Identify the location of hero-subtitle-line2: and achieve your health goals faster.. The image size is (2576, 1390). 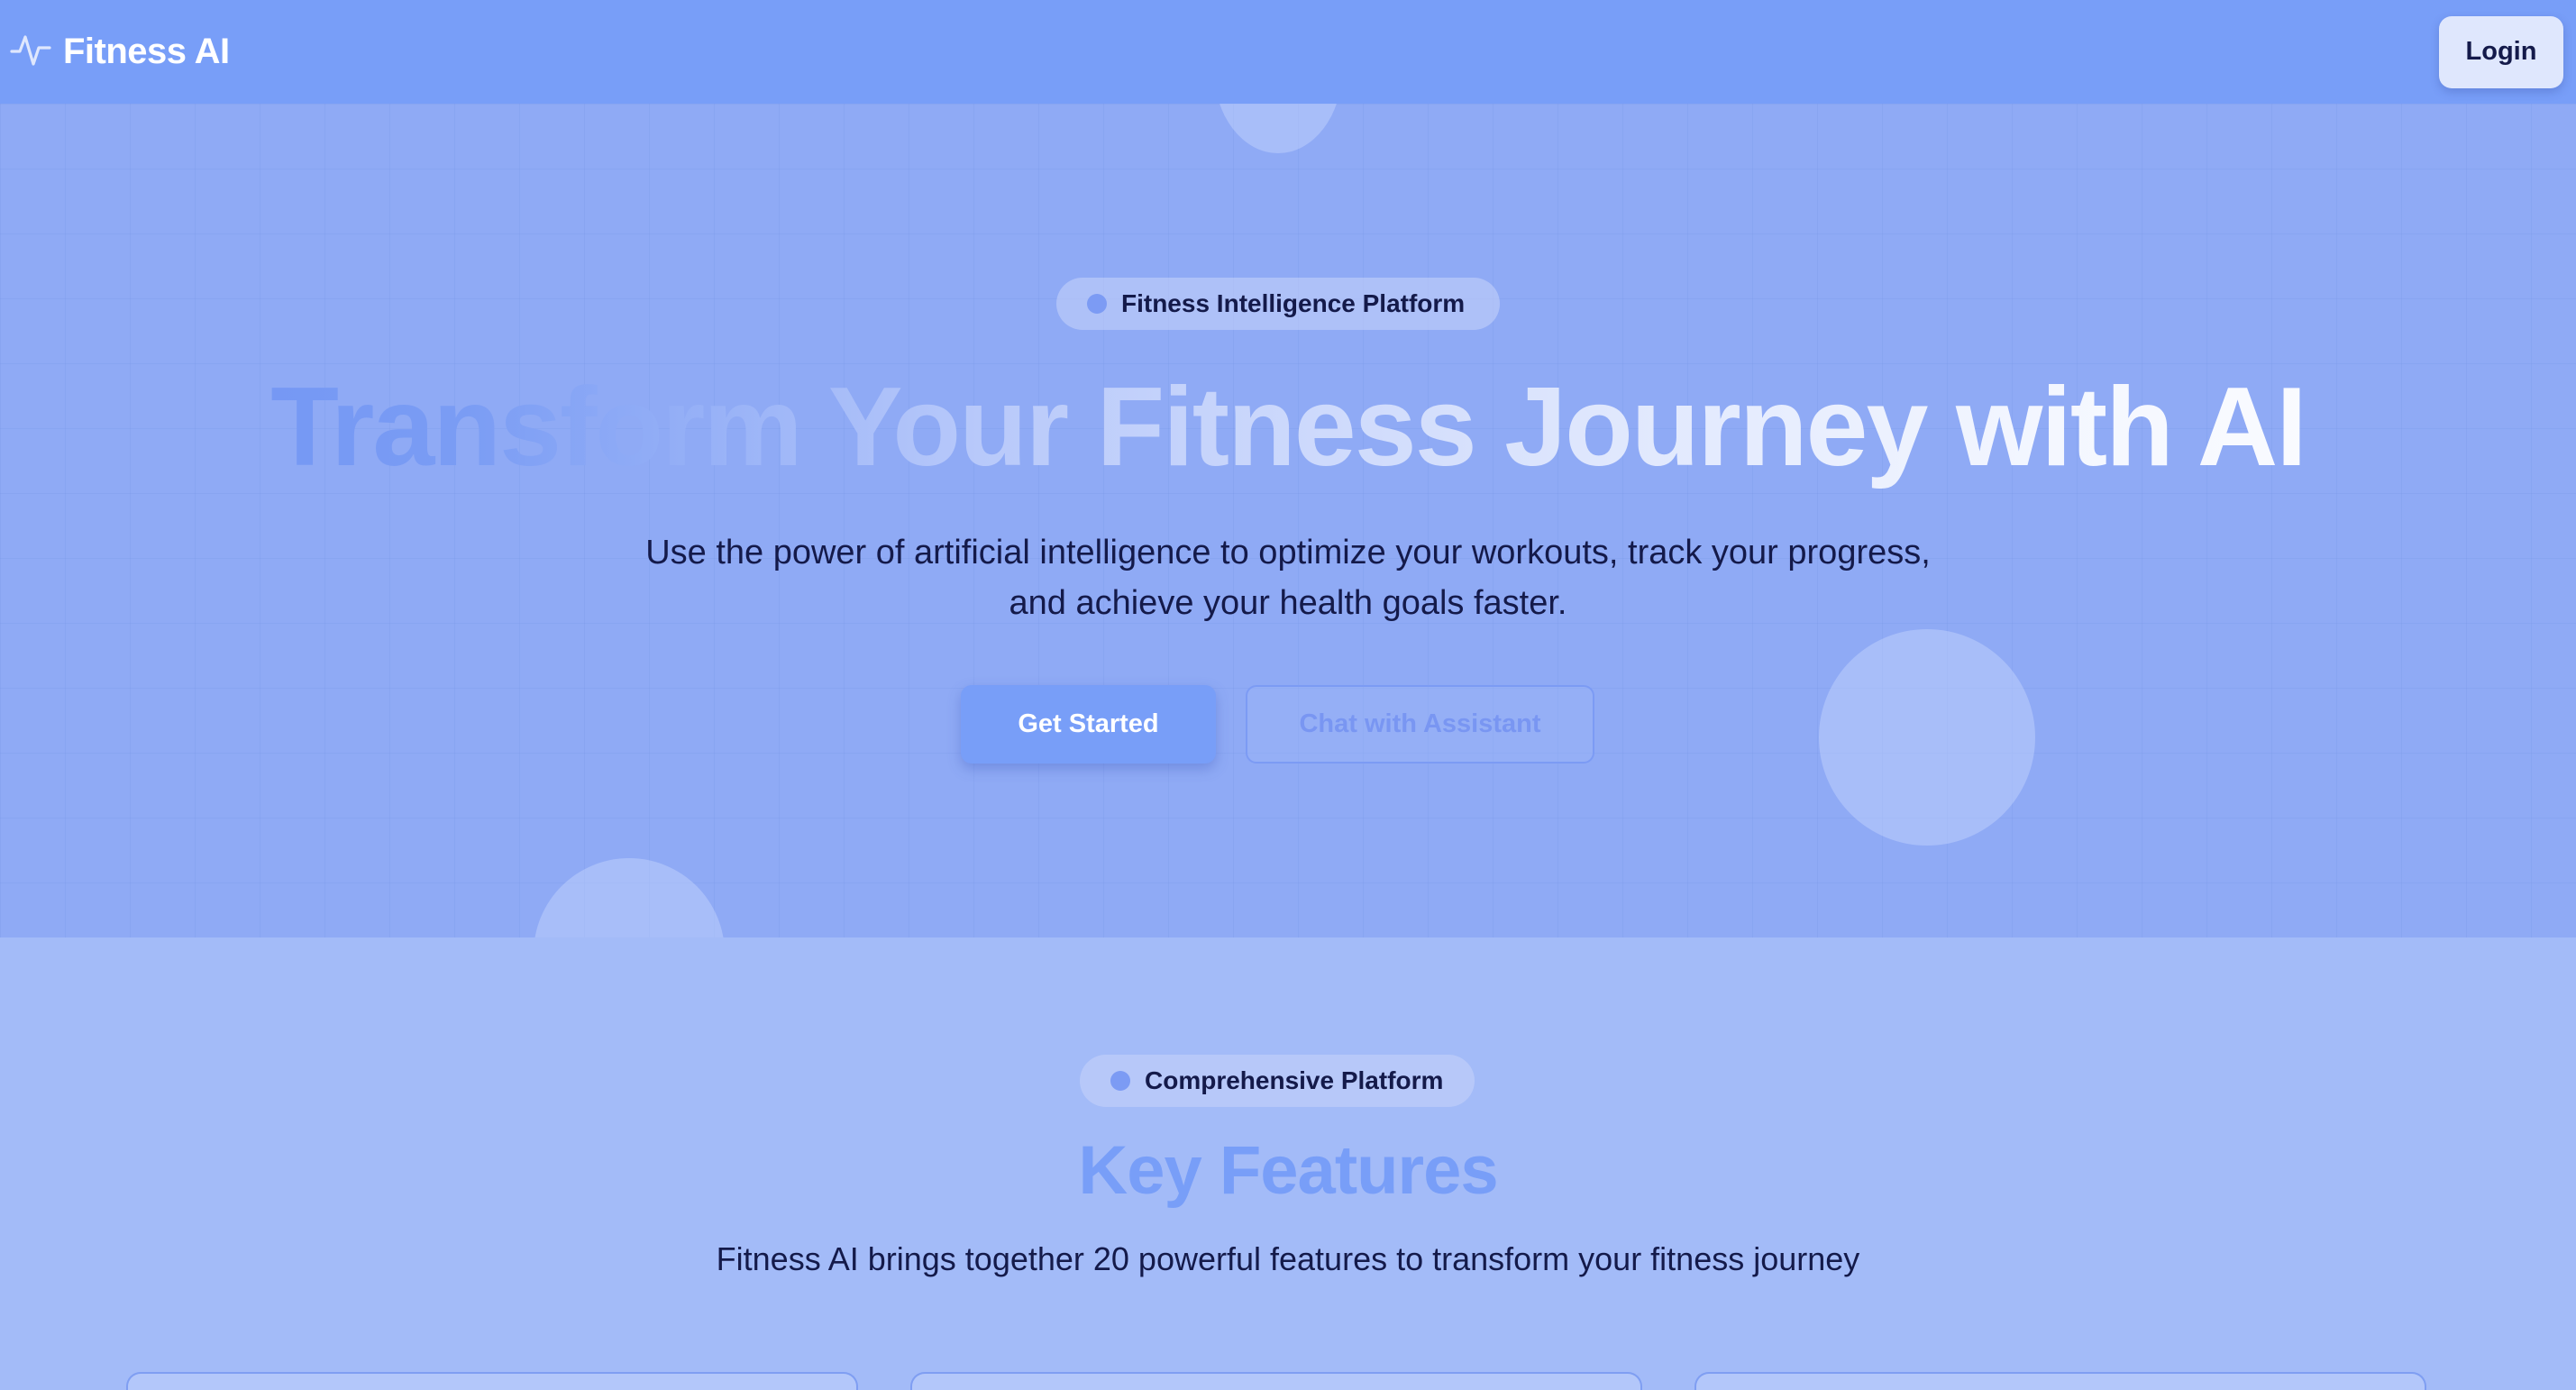
(1288, 603).